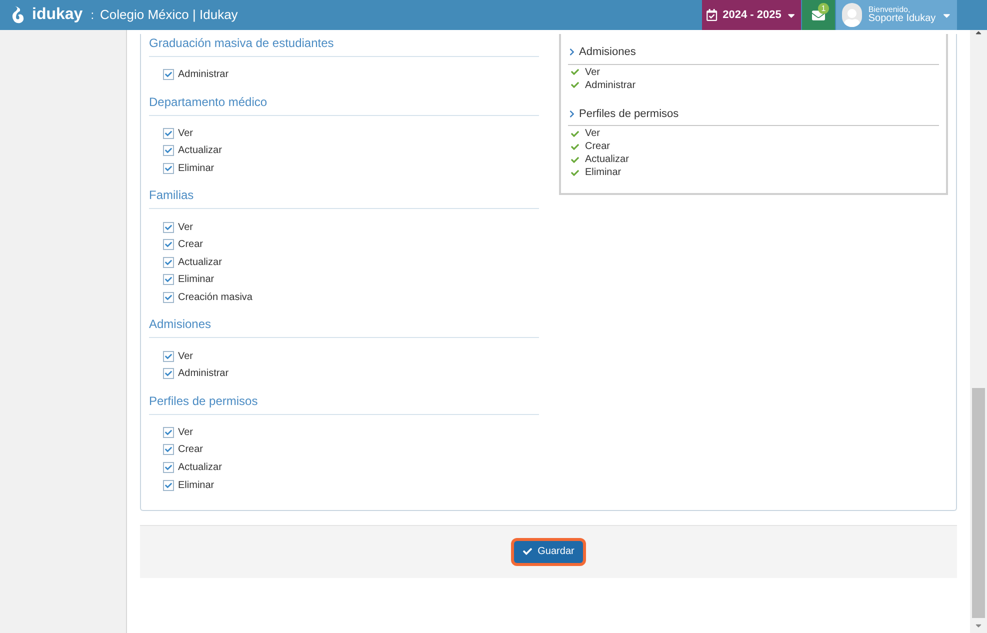  I want to click on summary-heading: Admisiones, so click(607, 52).